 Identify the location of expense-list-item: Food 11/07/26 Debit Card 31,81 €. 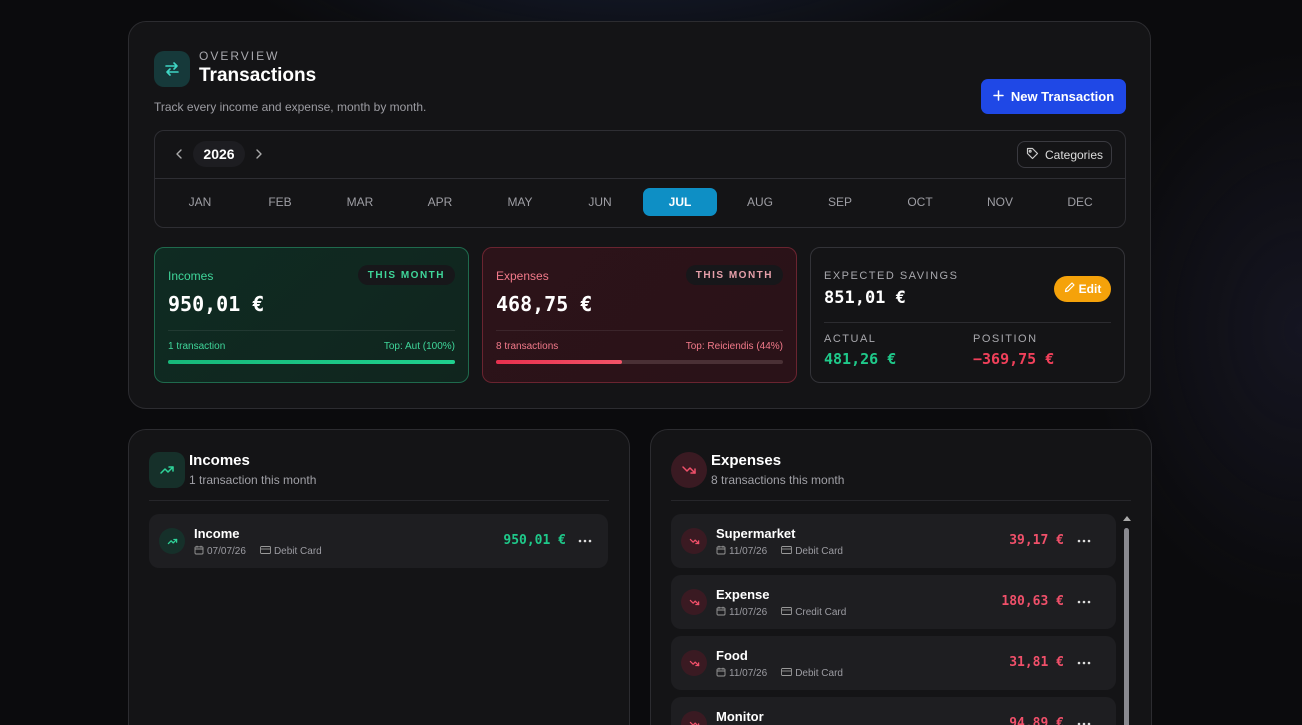
(893, 663).